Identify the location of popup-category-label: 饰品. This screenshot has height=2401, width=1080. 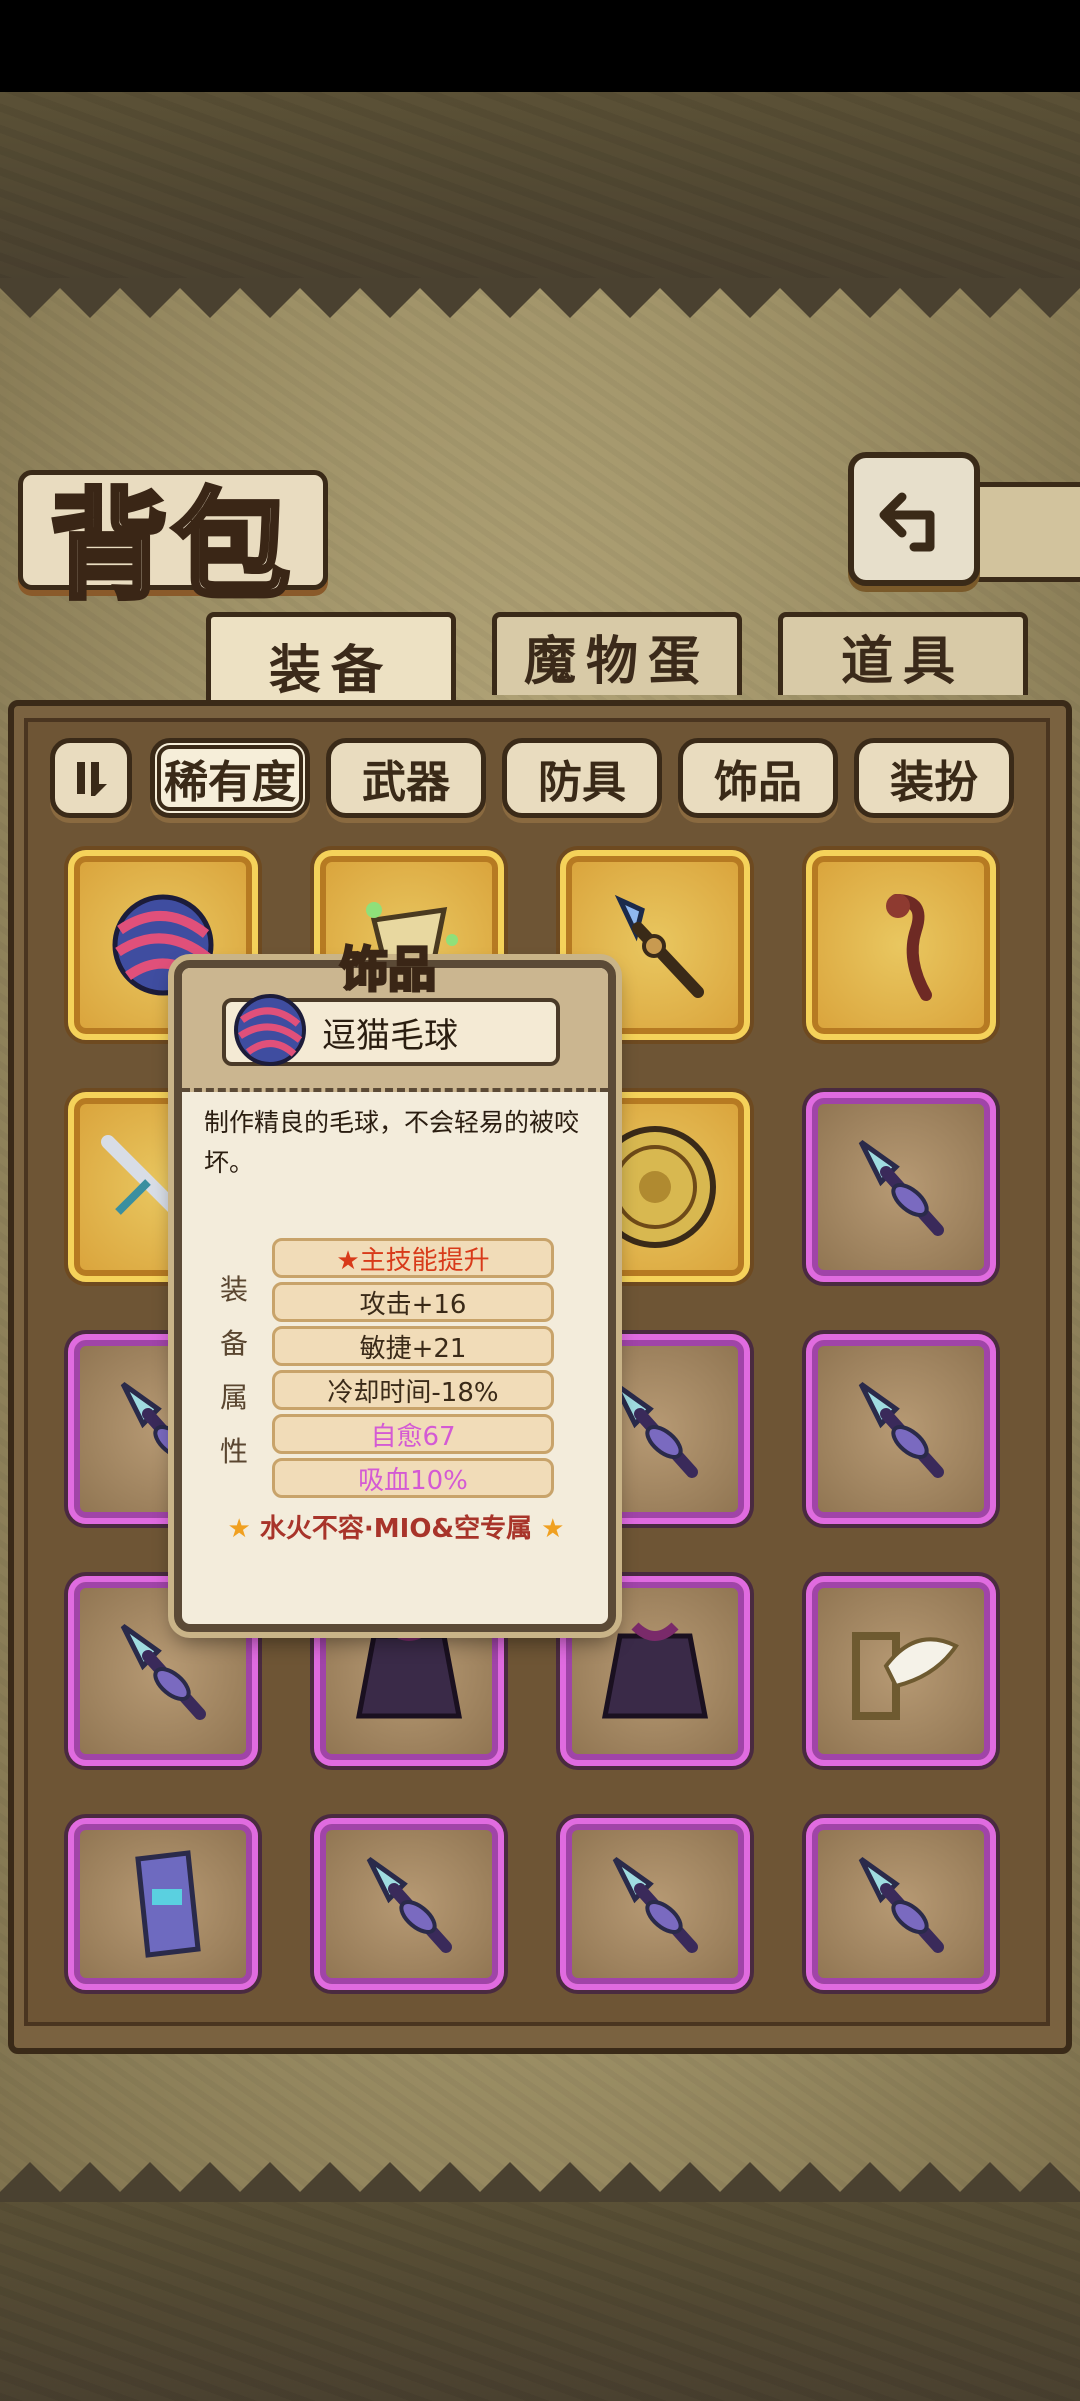
(387, 970).